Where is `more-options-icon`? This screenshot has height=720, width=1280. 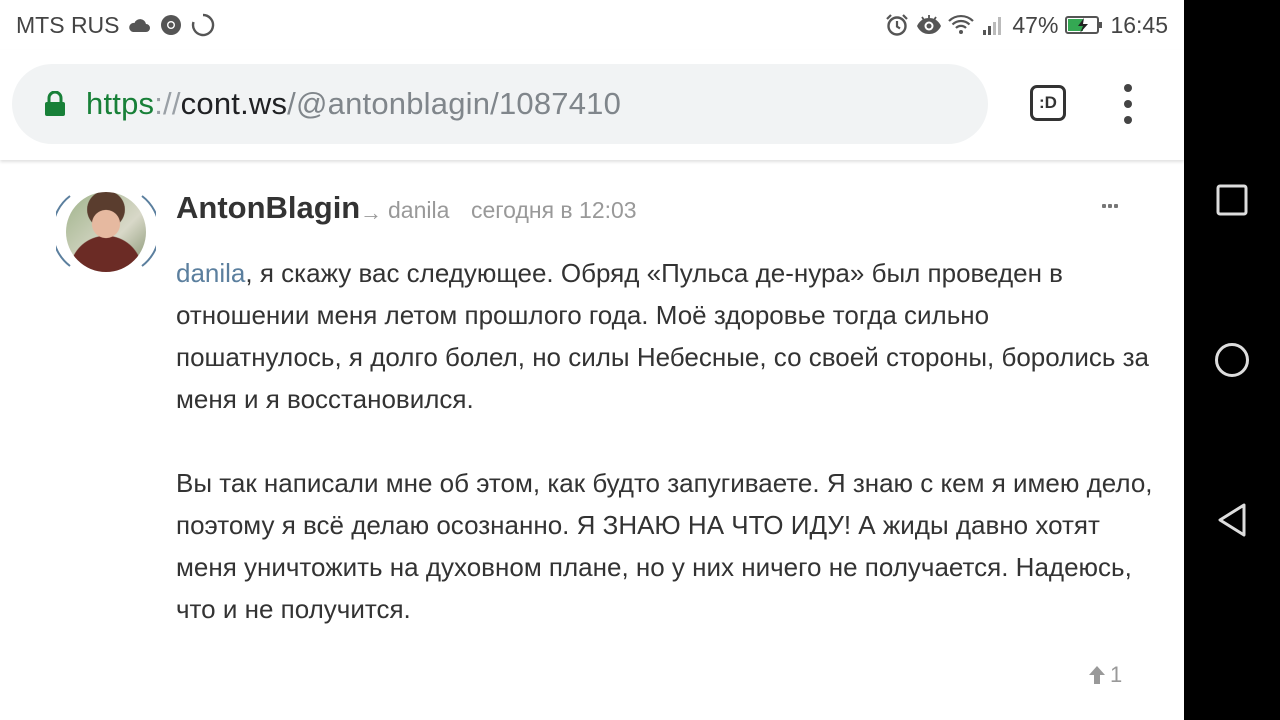
more-options-icon is located at coordinates (1110, 207).